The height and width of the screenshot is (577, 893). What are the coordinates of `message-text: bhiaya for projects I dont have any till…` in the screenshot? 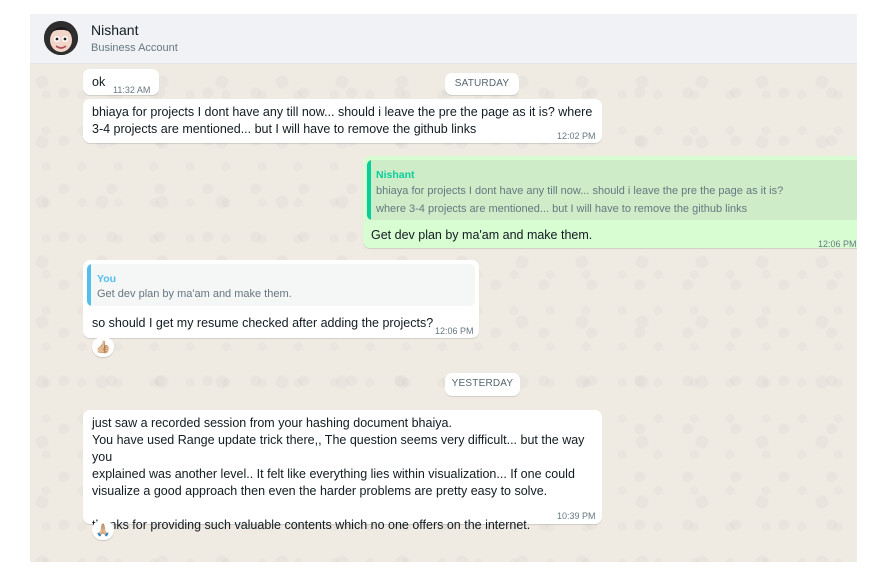 It's located at (342, 120).